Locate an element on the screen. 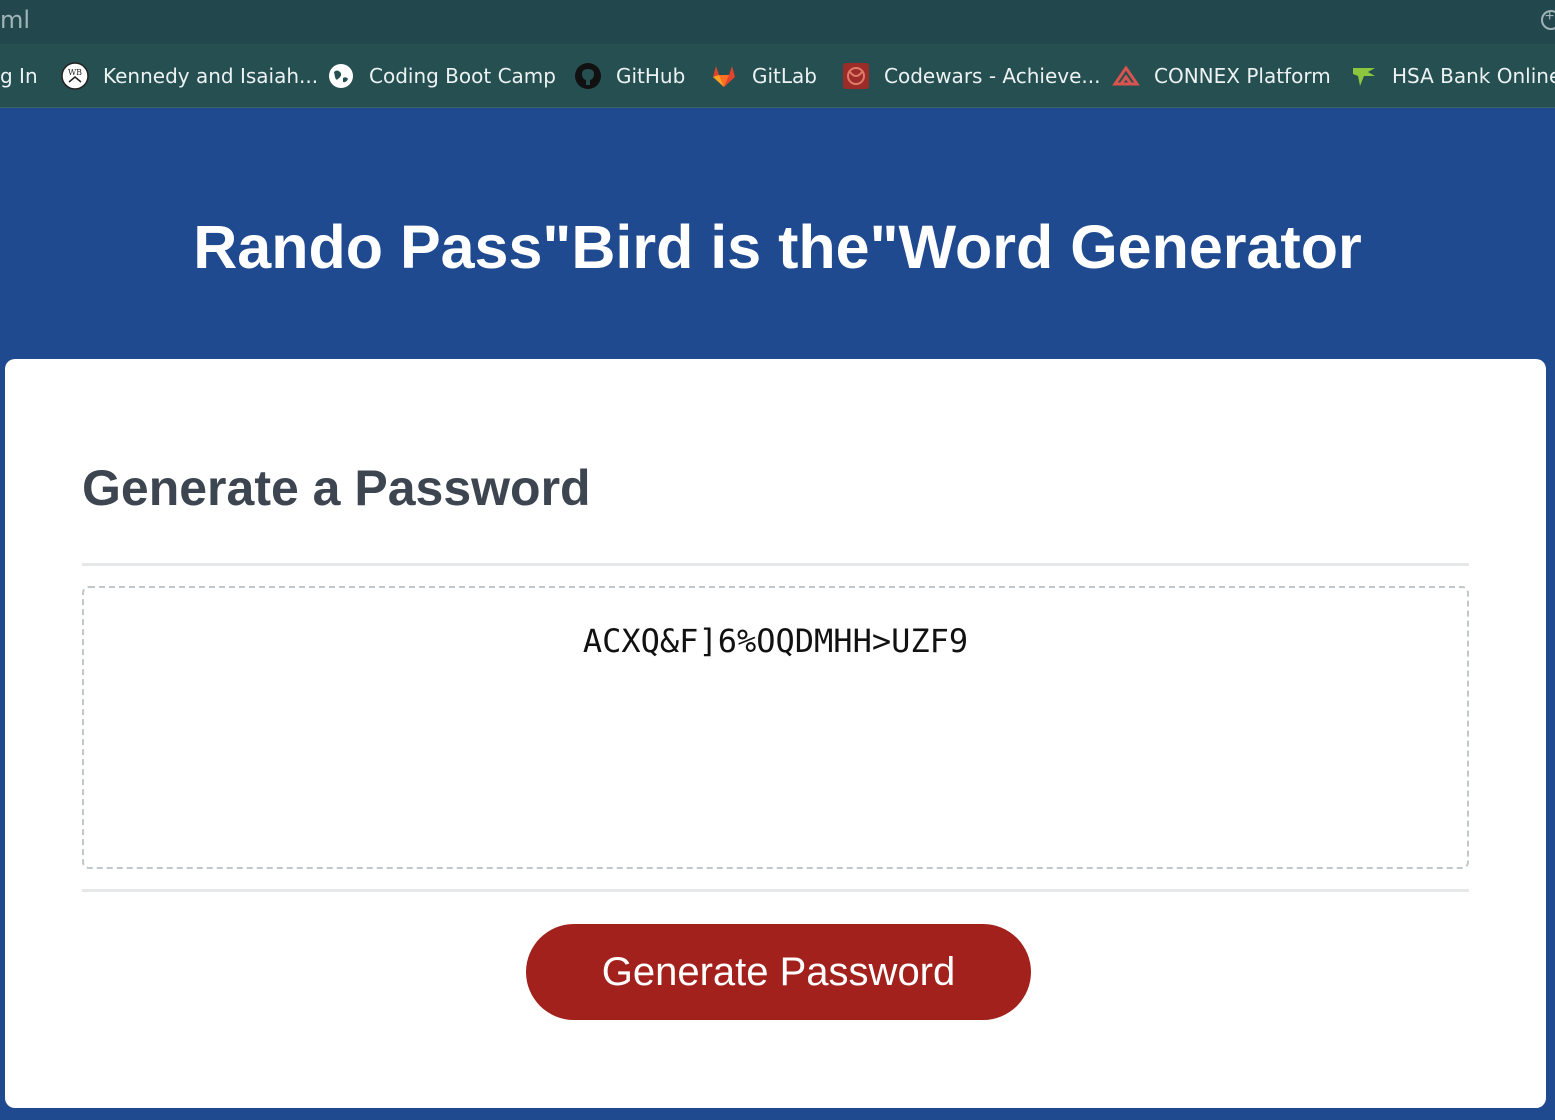  codewars-icon is located at coordinates (856, 76).